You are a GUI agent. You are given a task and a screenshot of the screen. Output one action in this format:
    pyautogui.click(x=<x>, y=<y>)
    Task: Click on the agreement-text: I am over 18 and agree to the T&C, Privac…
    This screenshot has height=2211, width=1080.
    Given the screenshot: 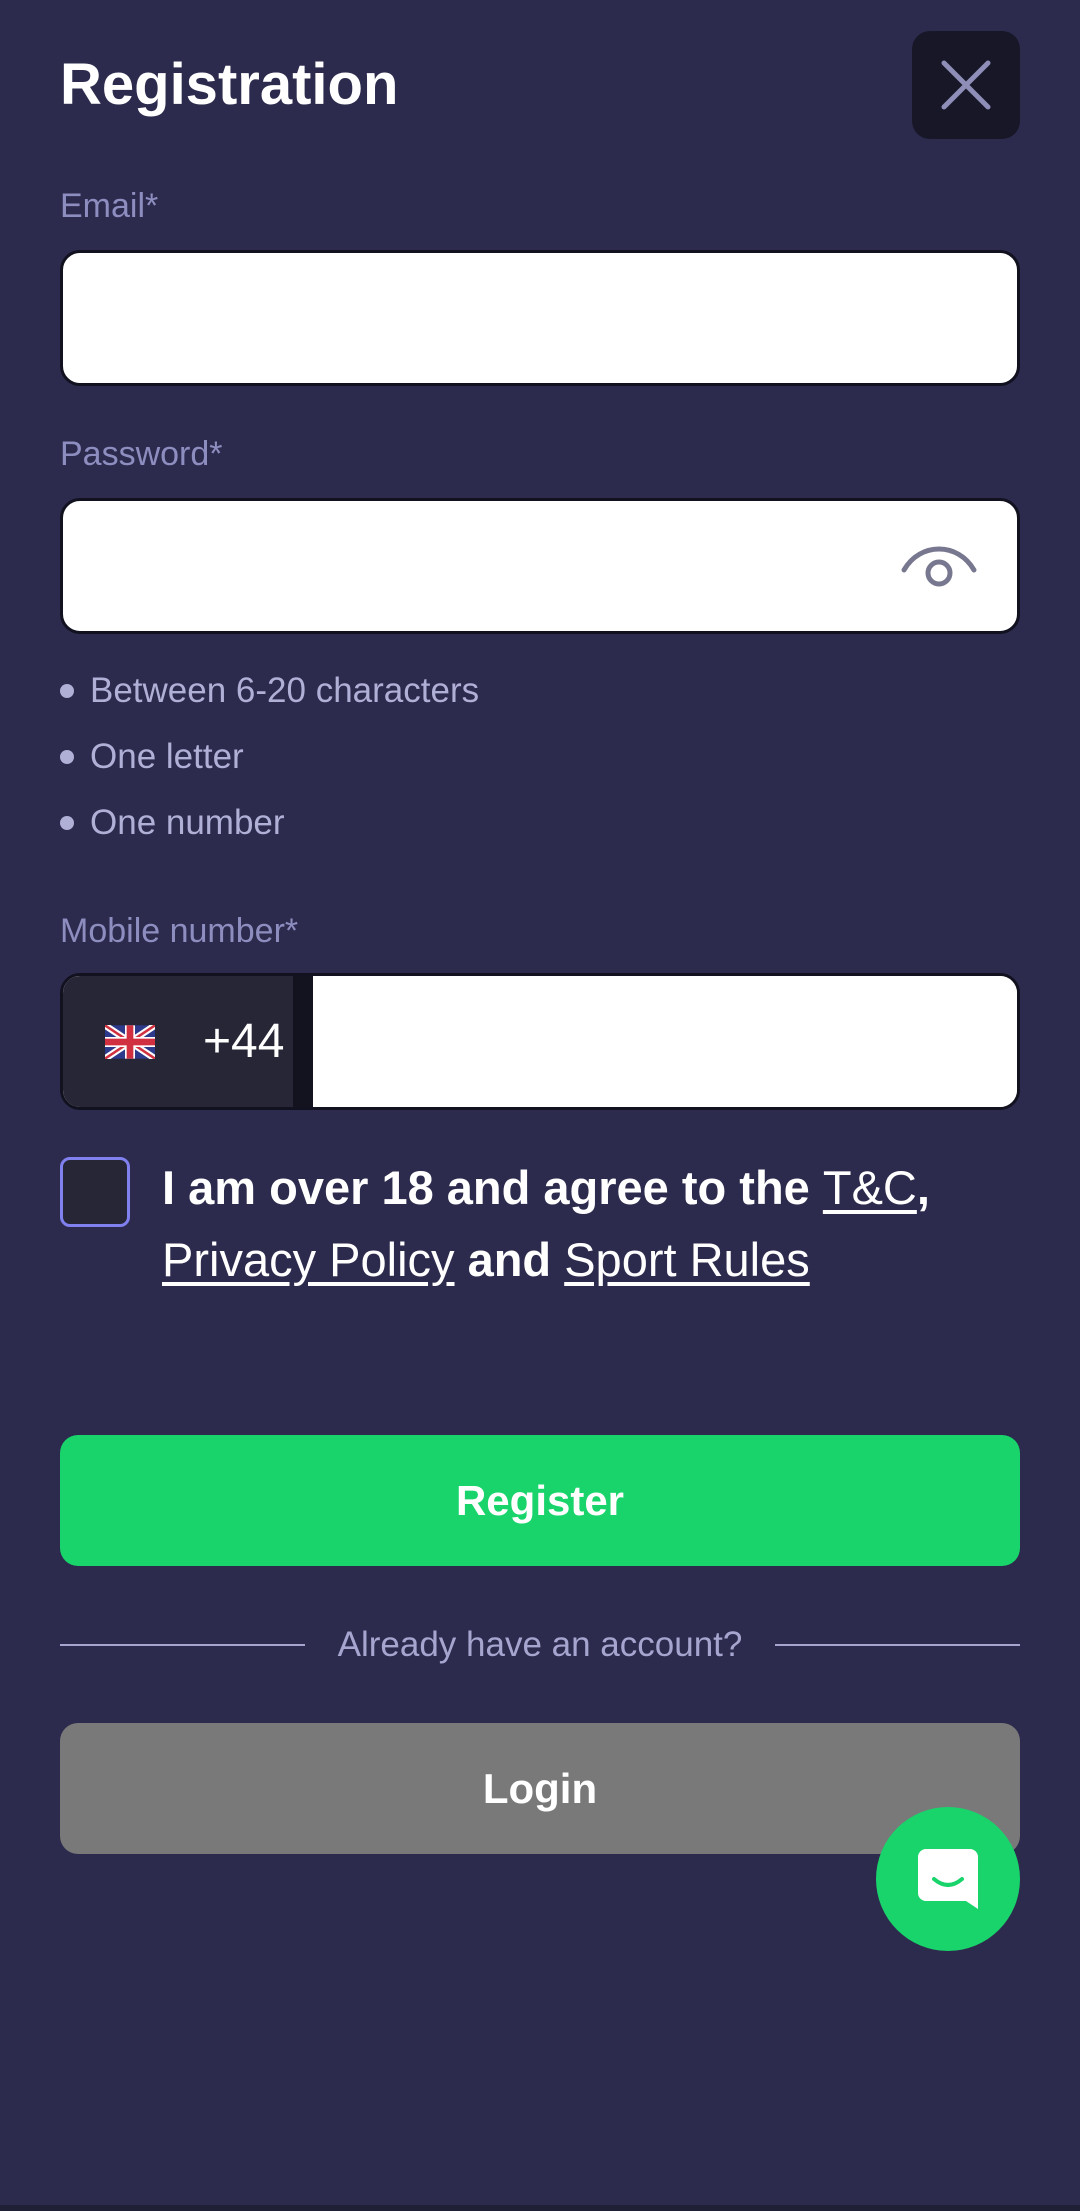 What is the action you would take?
    pyautogui.click(x=592, y=1224)
    